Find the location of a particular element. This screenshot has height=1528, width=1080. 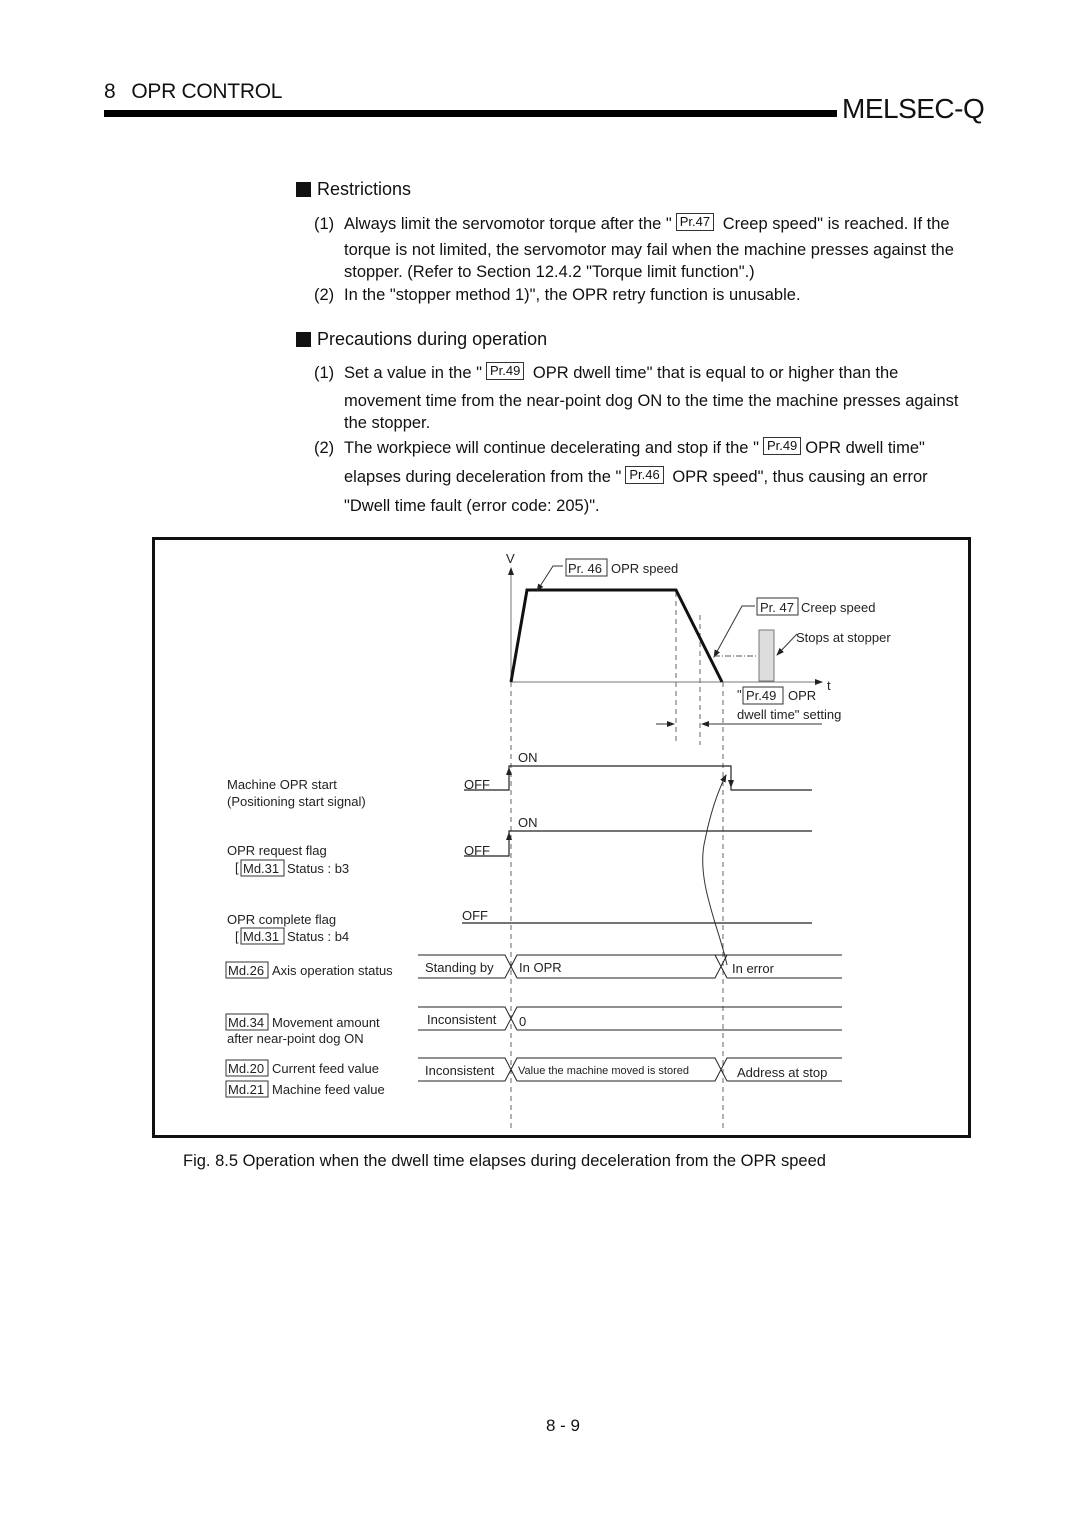

monitor-label: Current feed value is located at coordinates (325, 1068).